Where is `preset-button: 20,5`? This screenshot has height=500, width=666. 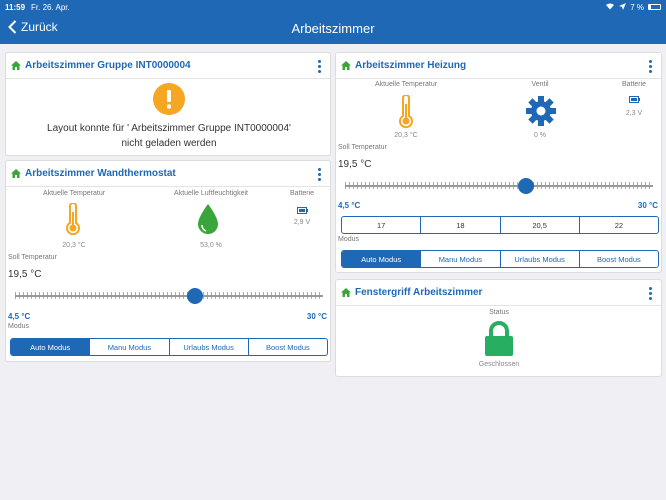
preset-button: 20,5 is located at coordinates (539, 225).